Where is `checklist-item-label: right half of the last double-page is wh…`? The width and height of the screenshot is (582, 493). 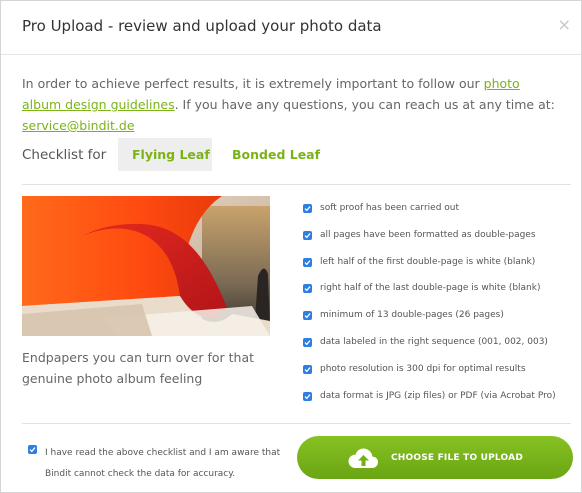 checklist-item-label: right half of the last double-page is wh… is located at coordinates (430, 288).